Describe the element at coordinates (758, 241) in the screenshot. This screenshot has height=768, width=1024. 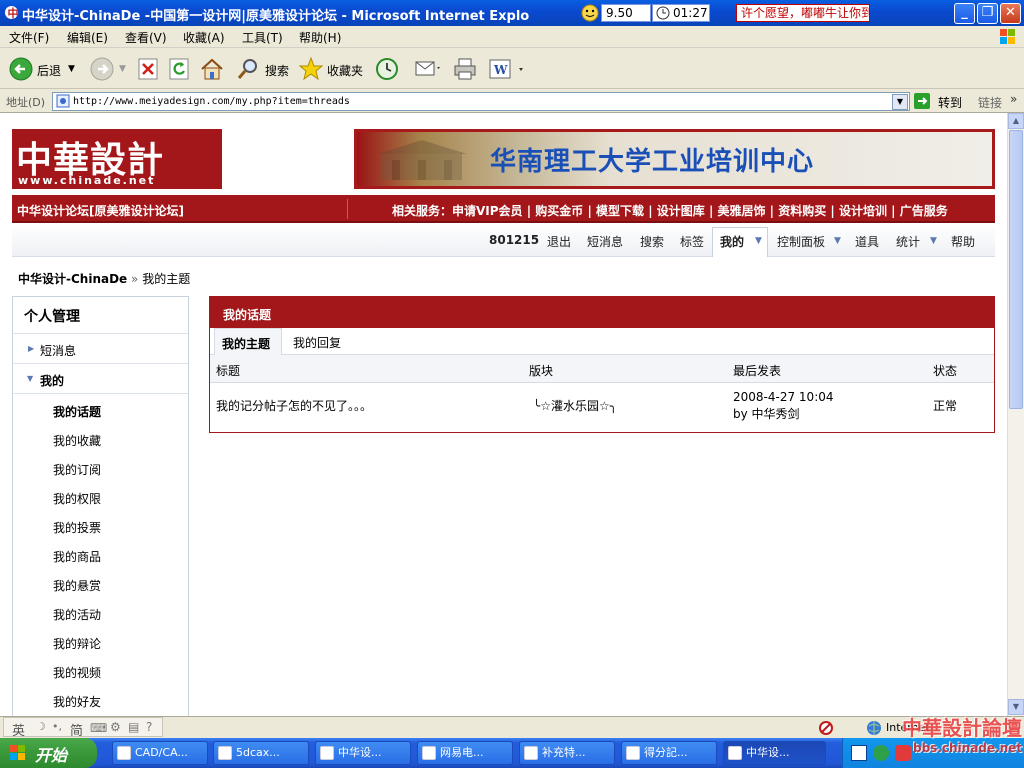
I see `mine-dropdown-icon: ▼` at that location.